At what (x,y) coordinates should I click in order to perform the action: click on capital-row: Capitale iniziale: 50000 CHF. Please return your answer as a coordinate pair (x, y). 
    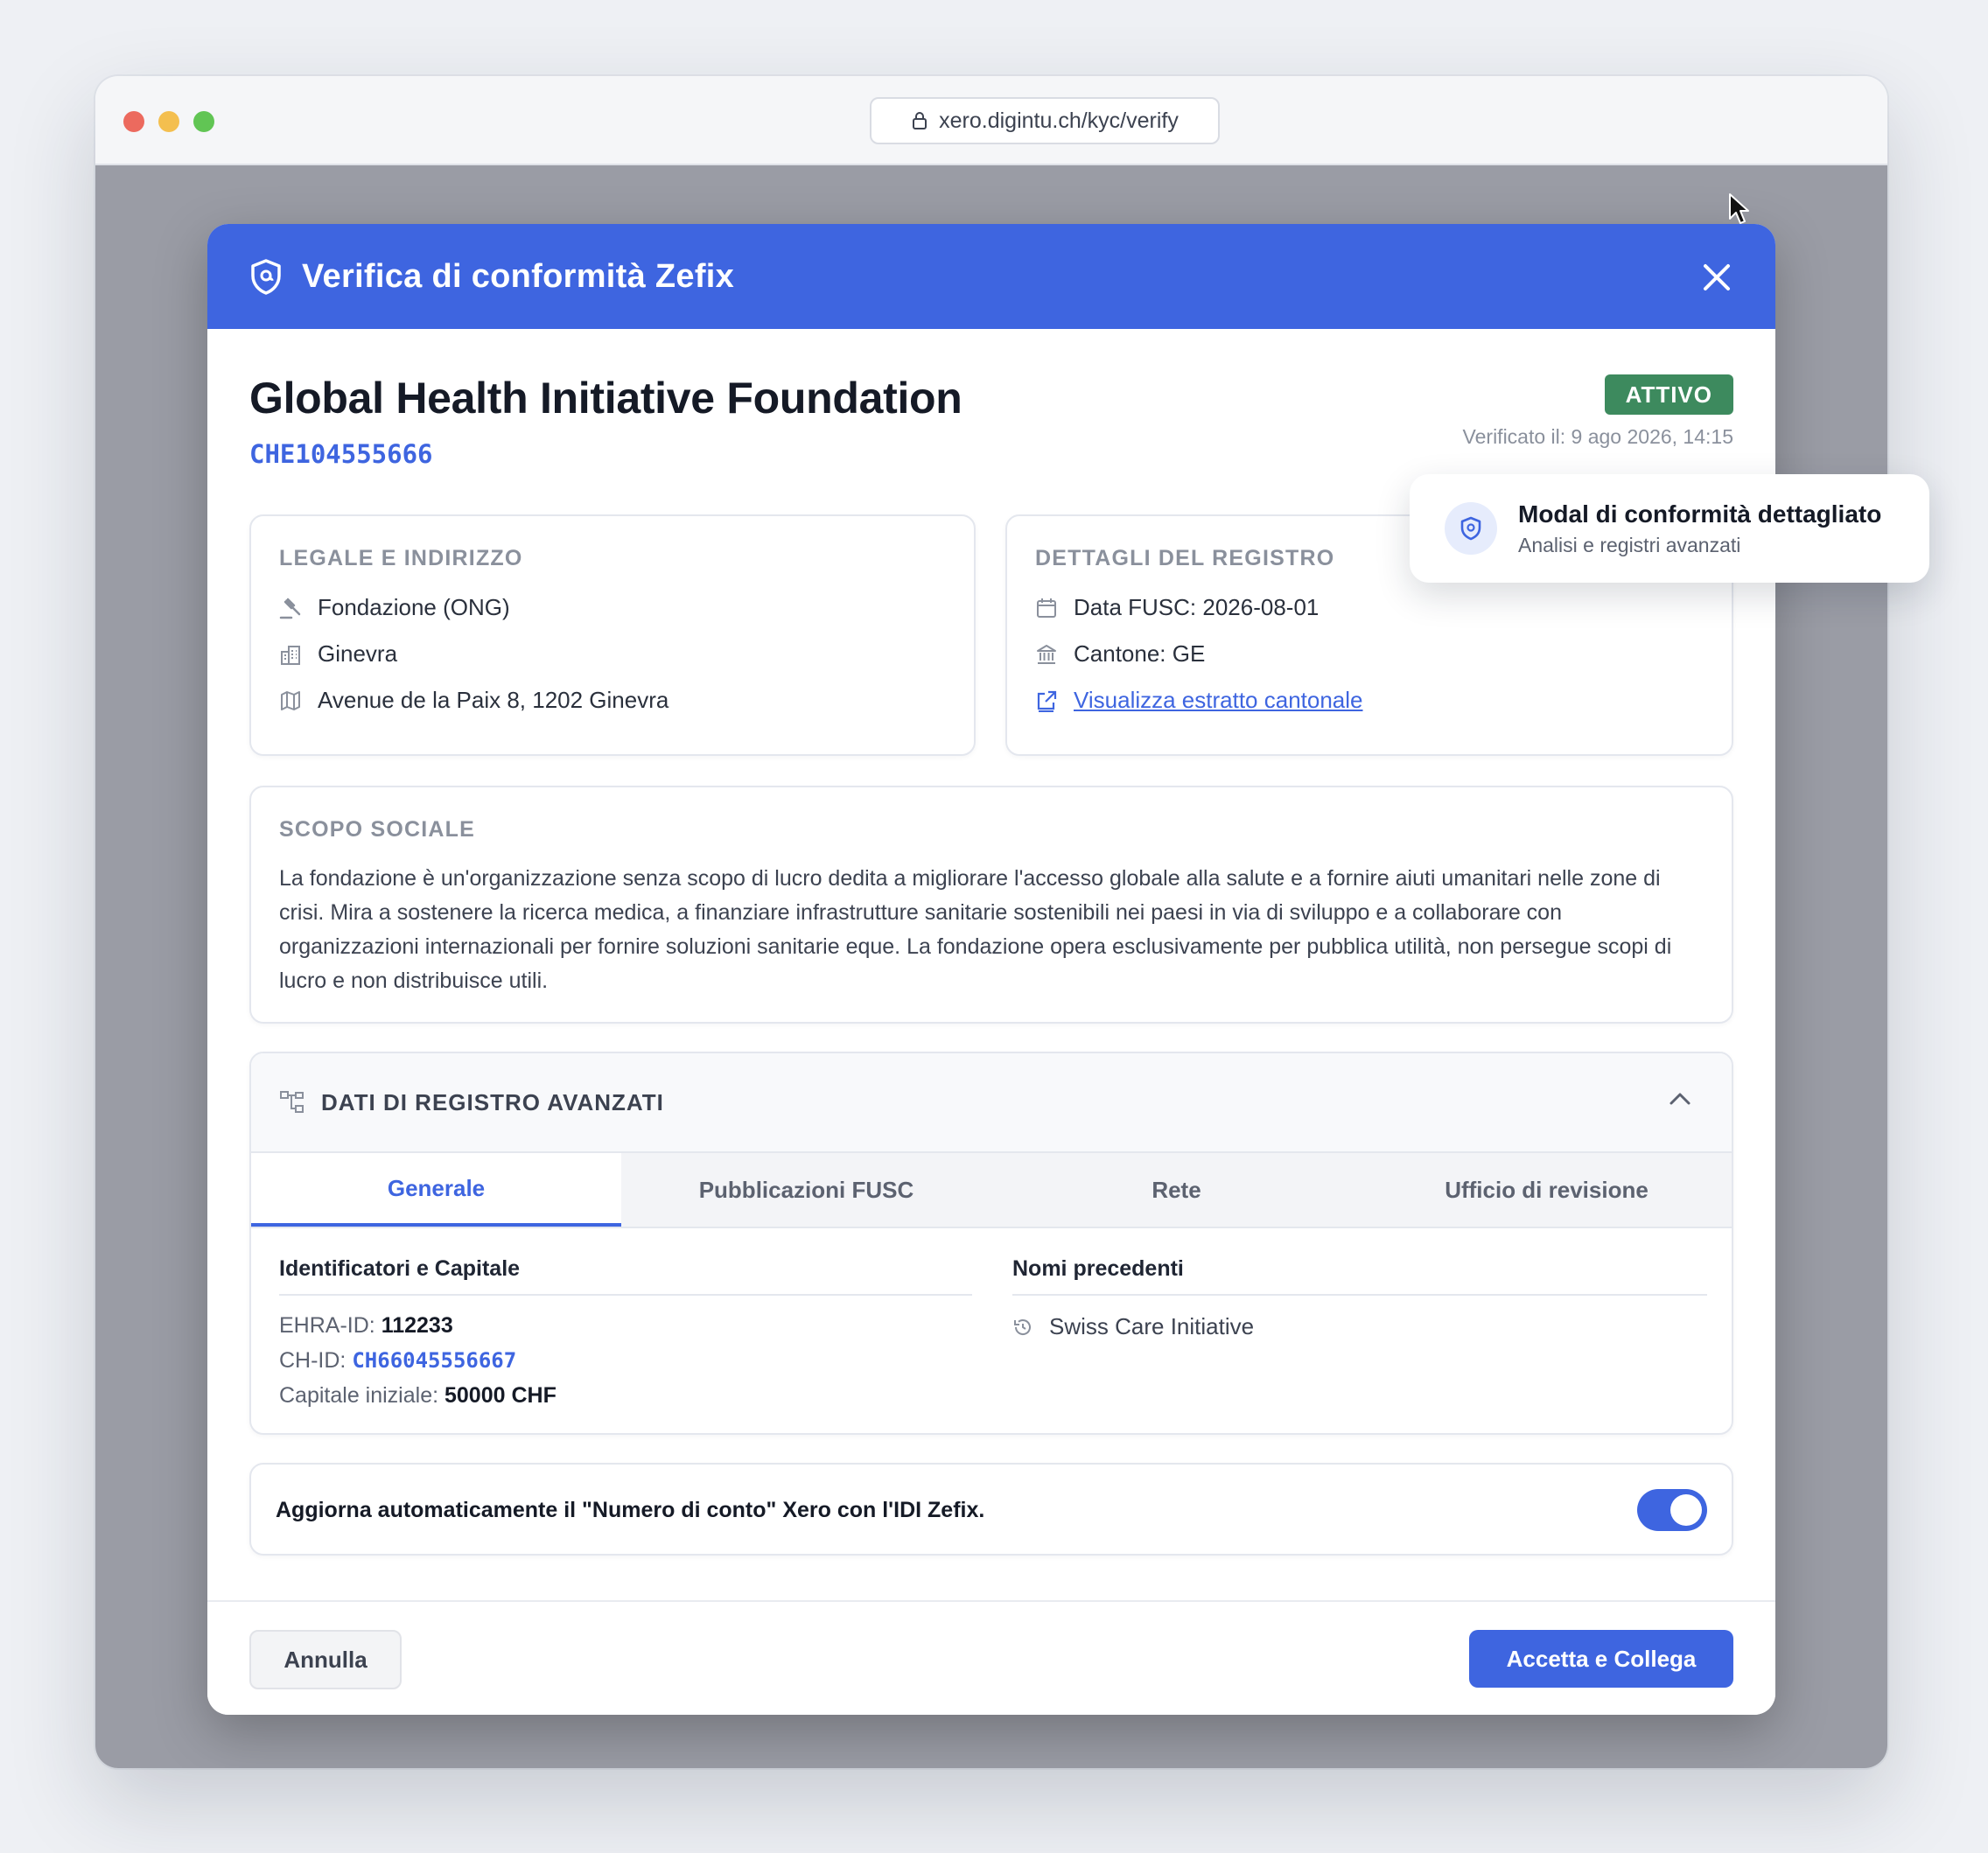
    Looking at the image, I should click on (625, 1396).